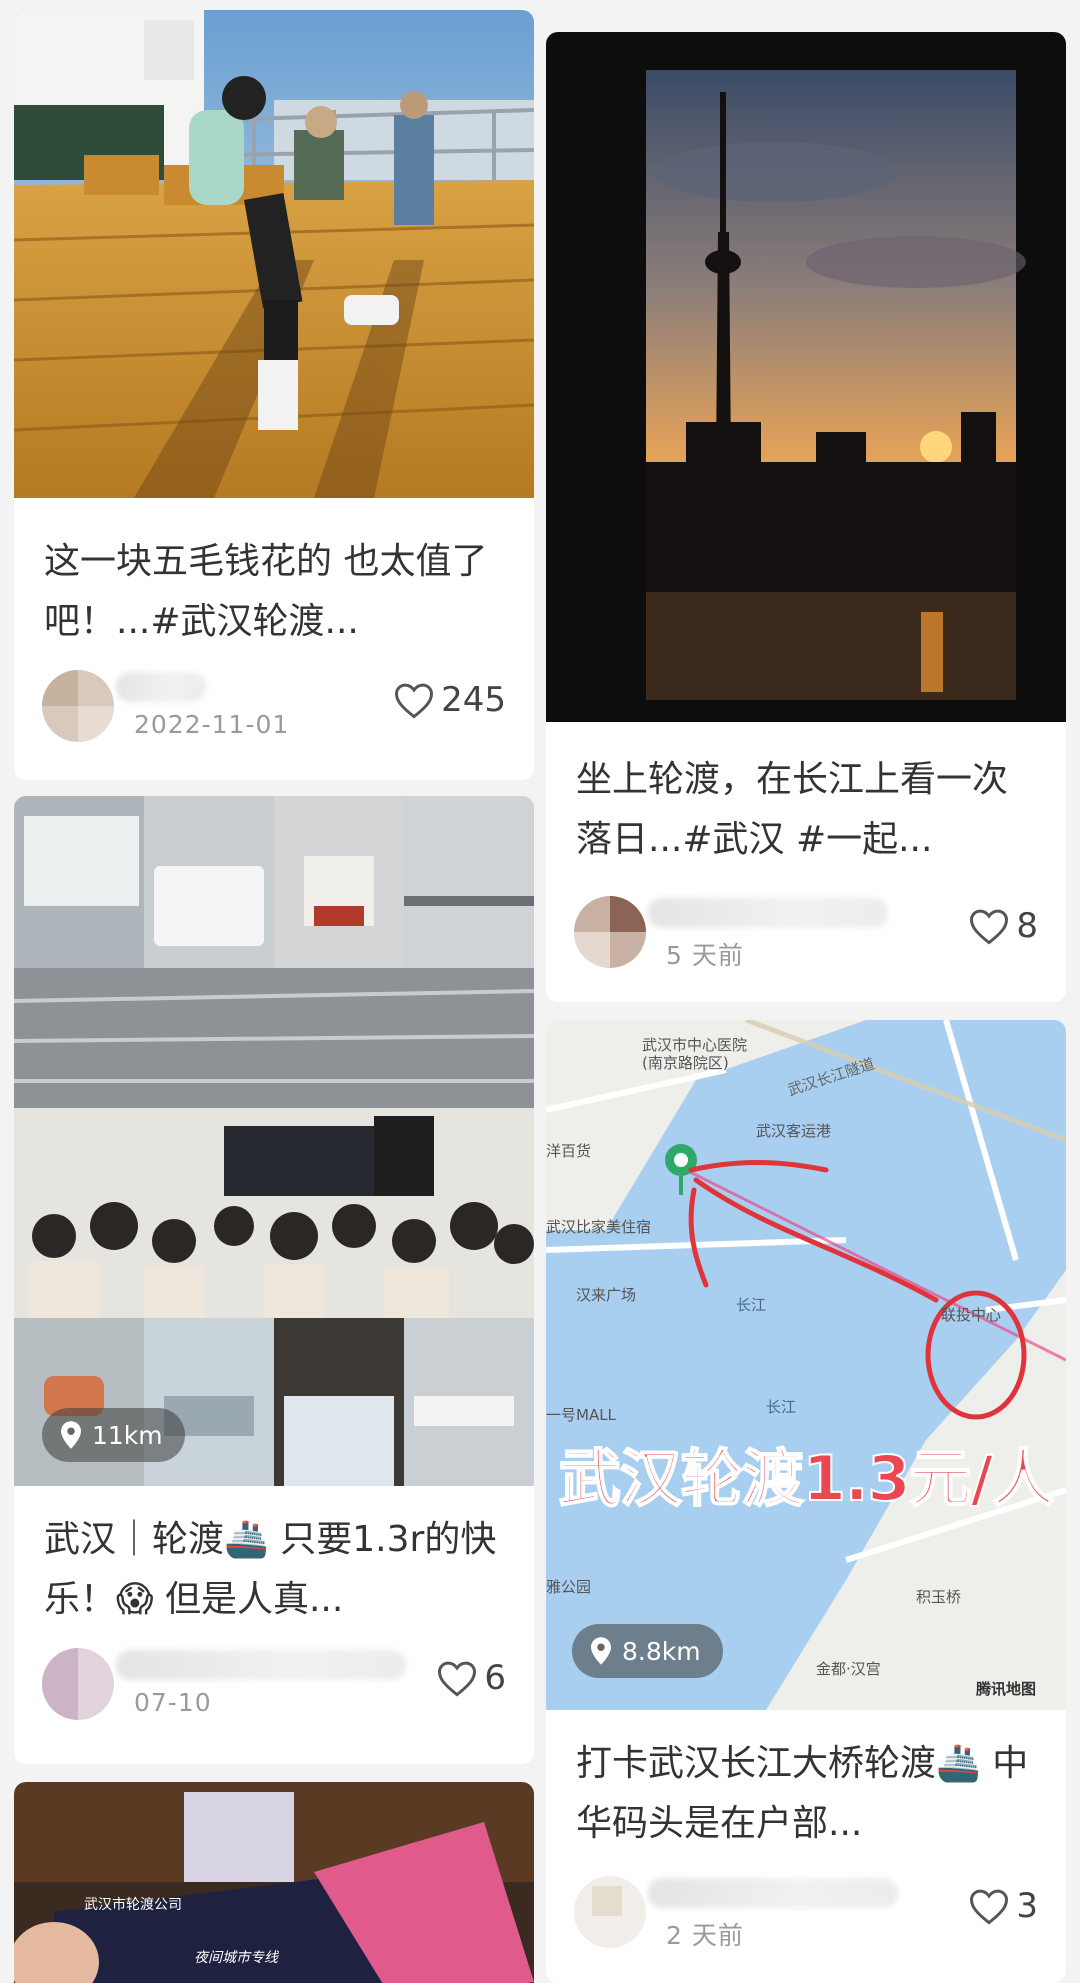  Describe the element at coordinates (212, 724) in the screenshot. I see `note-date: 2022-11-01` at that location.